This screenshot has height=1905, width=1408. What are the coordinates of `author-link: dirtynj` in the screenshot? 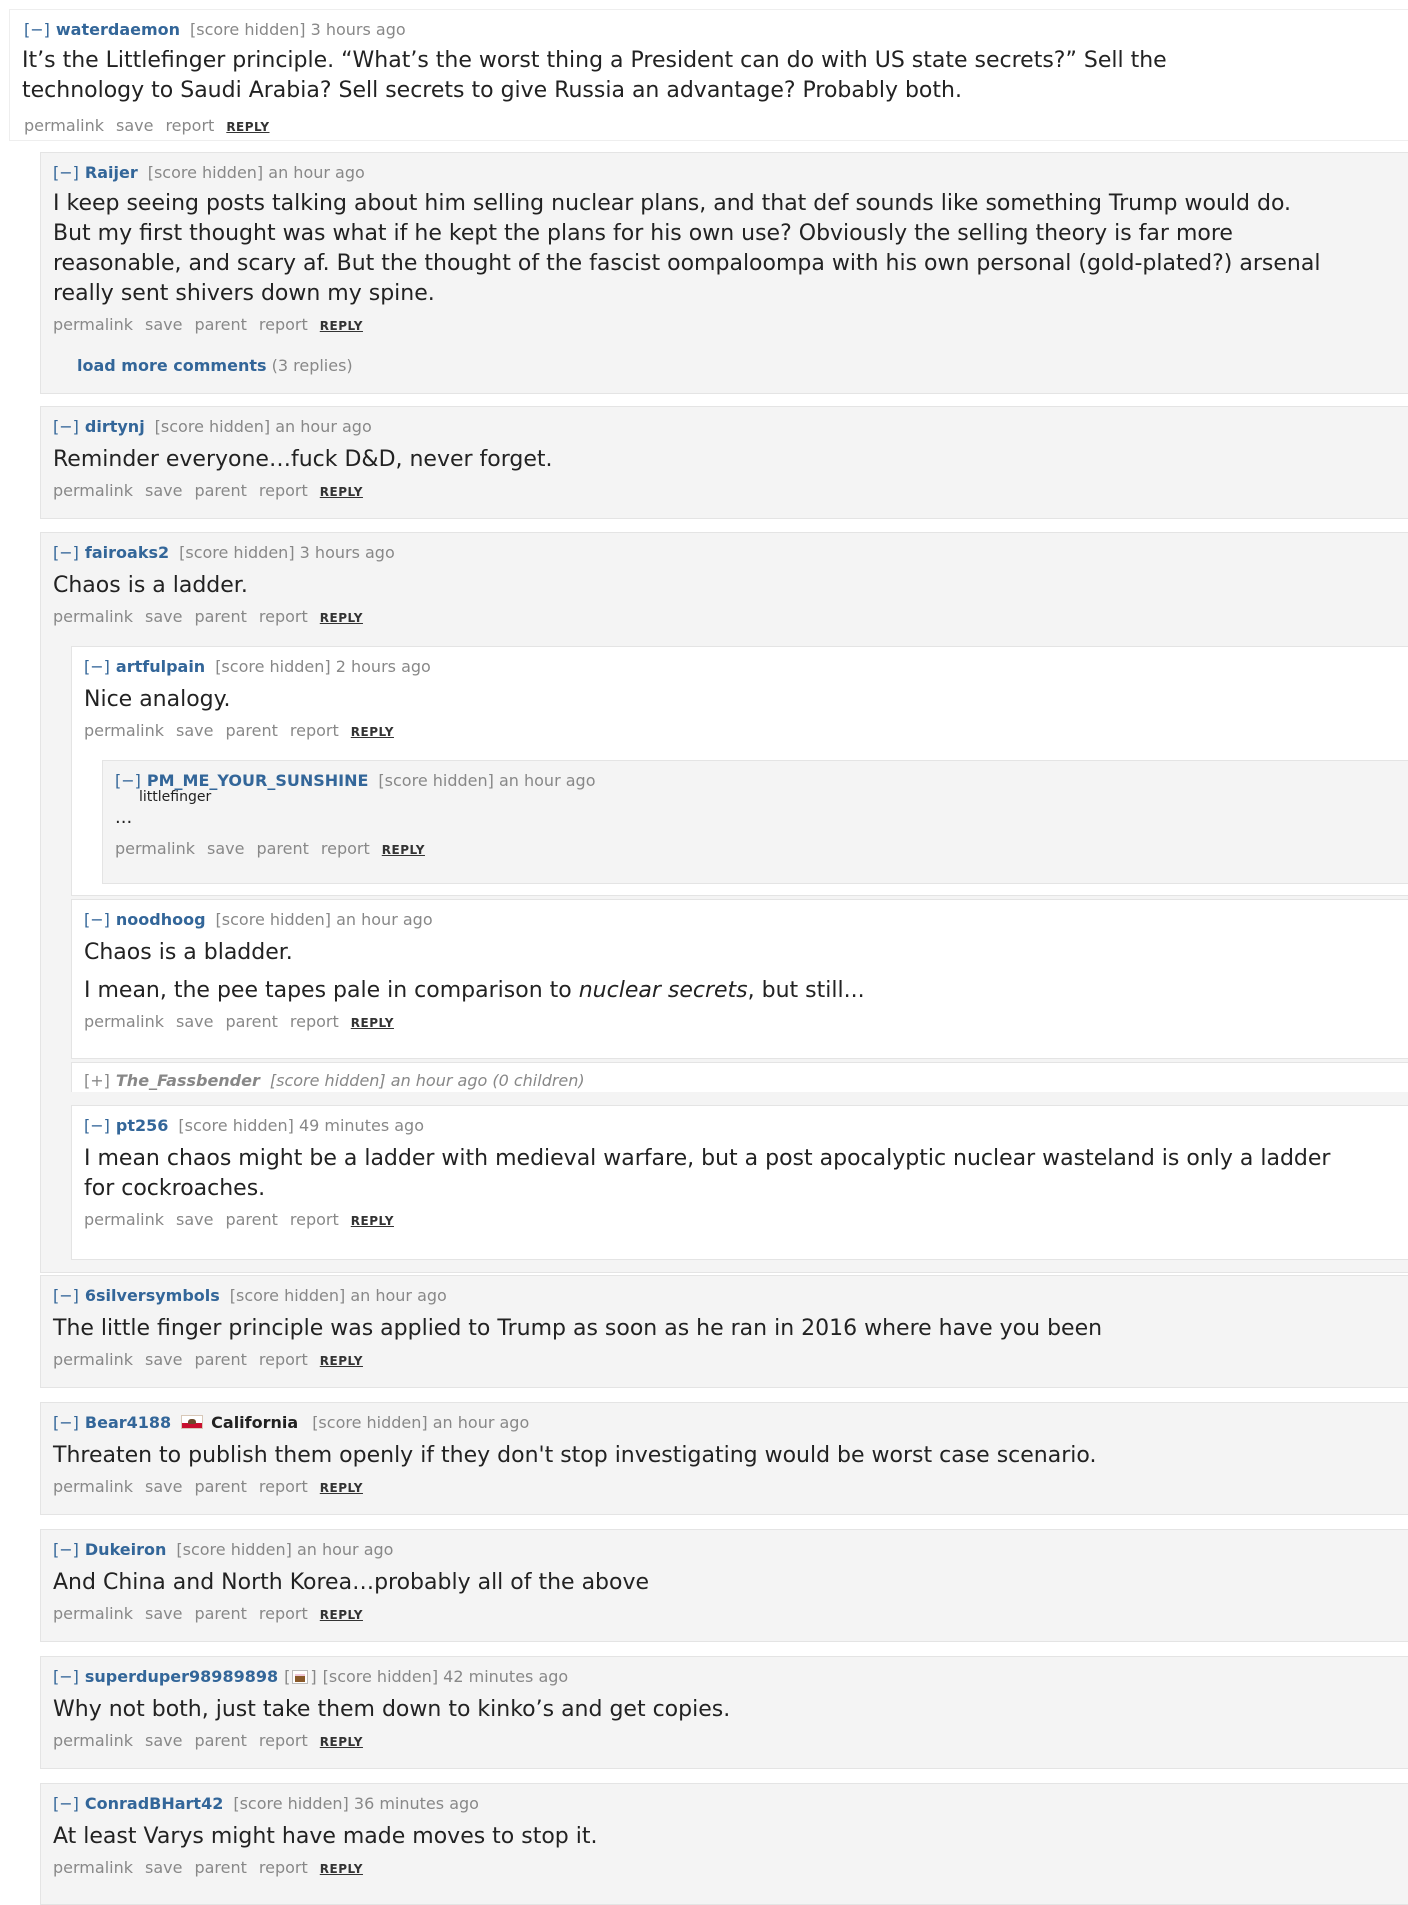 It's located at (115, 426).